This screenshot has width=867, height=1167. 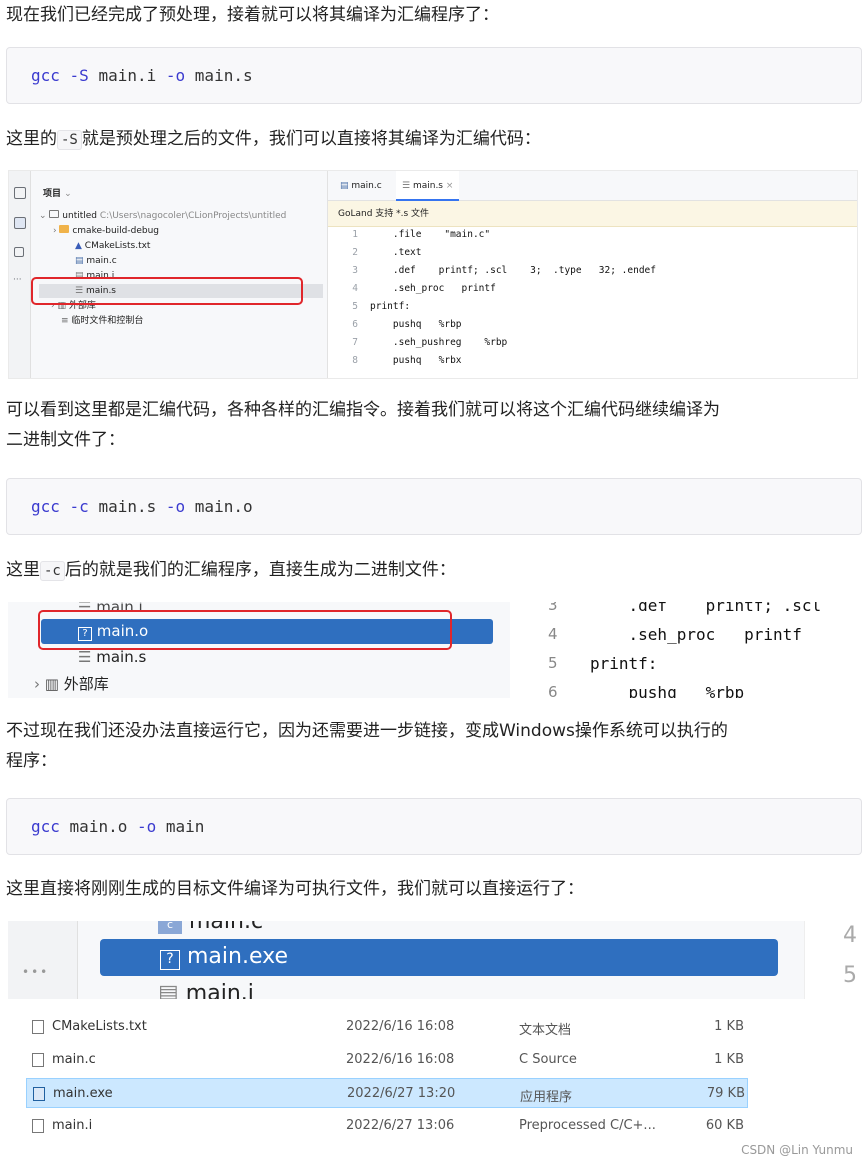 What do you see at coordinates (434, 75) in the screenshot?
I see `code-block-gcc-S: gcc -S main.i -o main.s` at bounding box center [434, 75].